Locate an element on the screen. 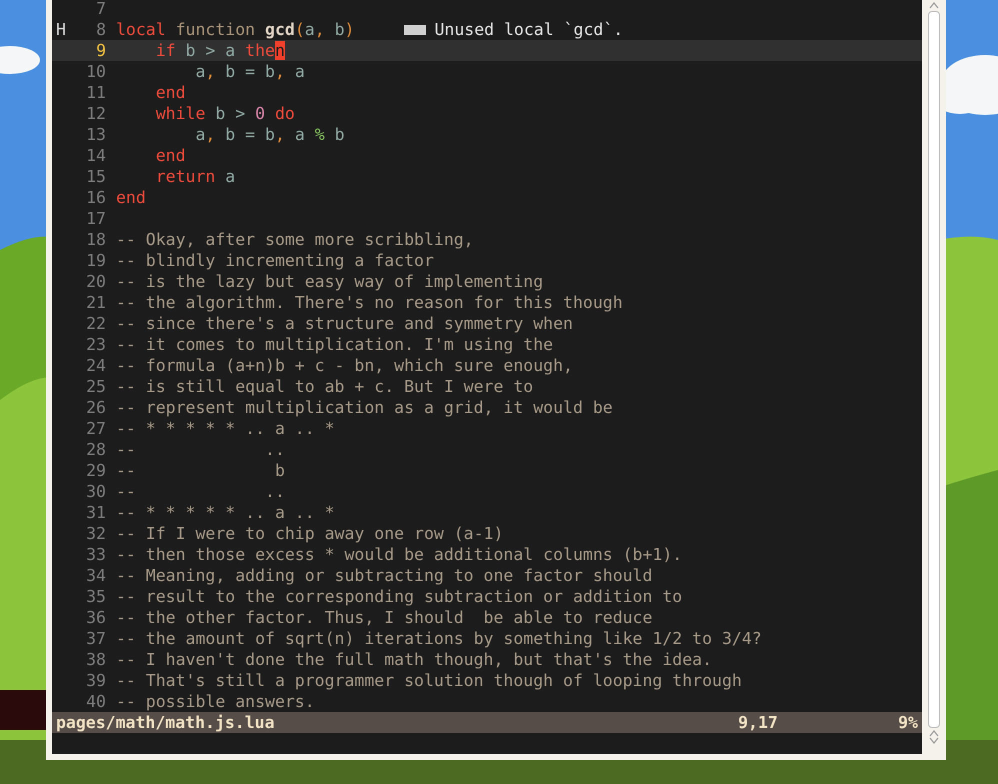  sign-marker: H is located at coordinates (61, 29).